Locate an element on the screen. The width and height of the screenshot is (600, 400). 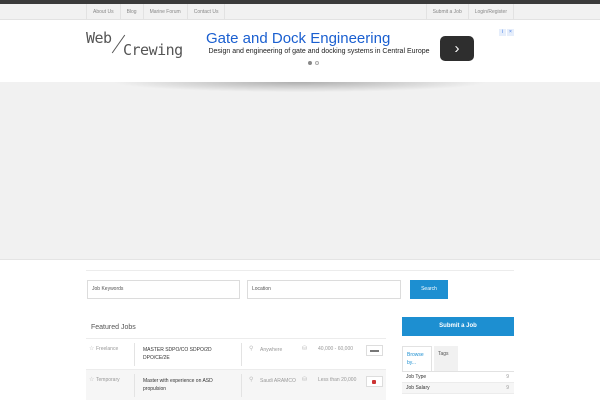
job-type: Temporary is located at coordinates (108, 380).